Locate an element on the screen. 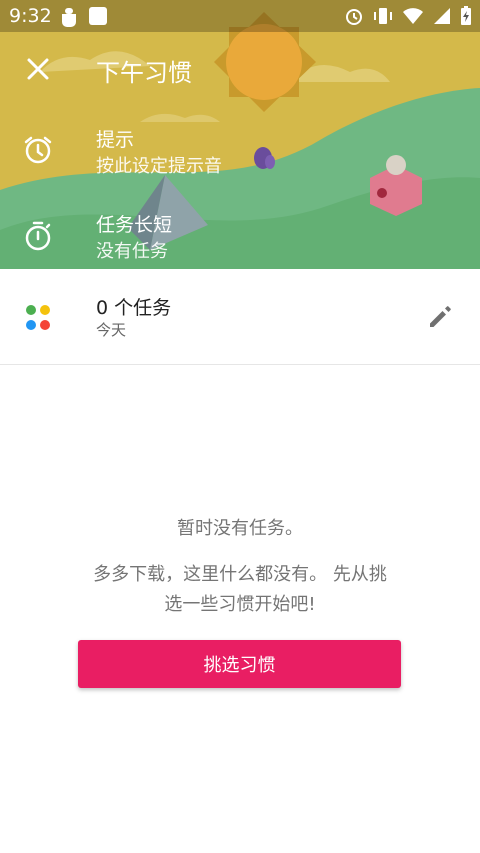  edit-button is located at coordinates (440, 317).